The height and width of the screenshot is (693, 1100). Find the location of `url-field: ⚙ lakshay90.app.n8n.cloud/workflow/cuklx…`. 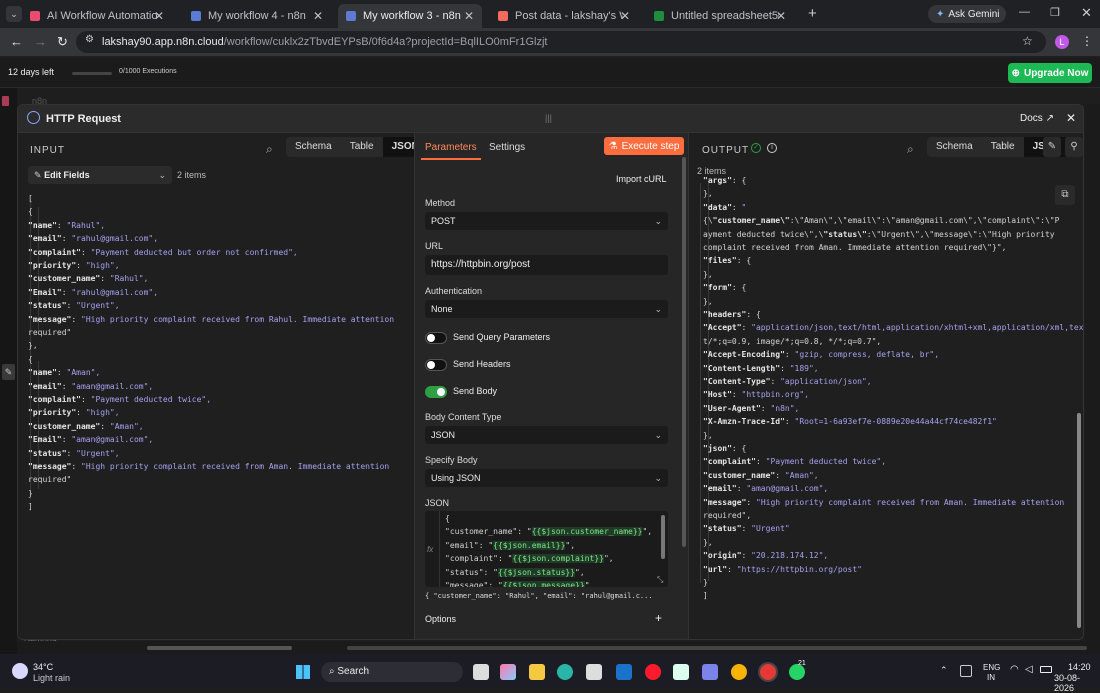

url-field: ⚙ lakshay90.app.n8n.cloud/workflow/cuklx… is located at coordinates (561, 42).